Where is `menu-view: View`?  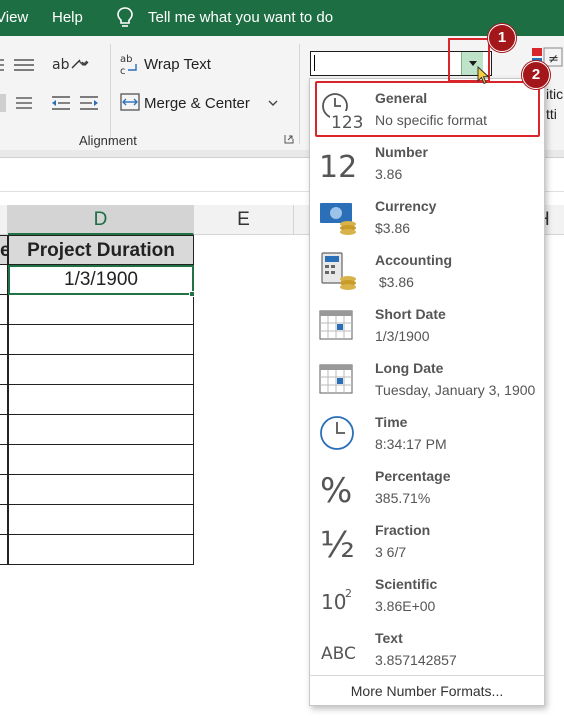 menu-view: View is located at coordinates (14, 17).